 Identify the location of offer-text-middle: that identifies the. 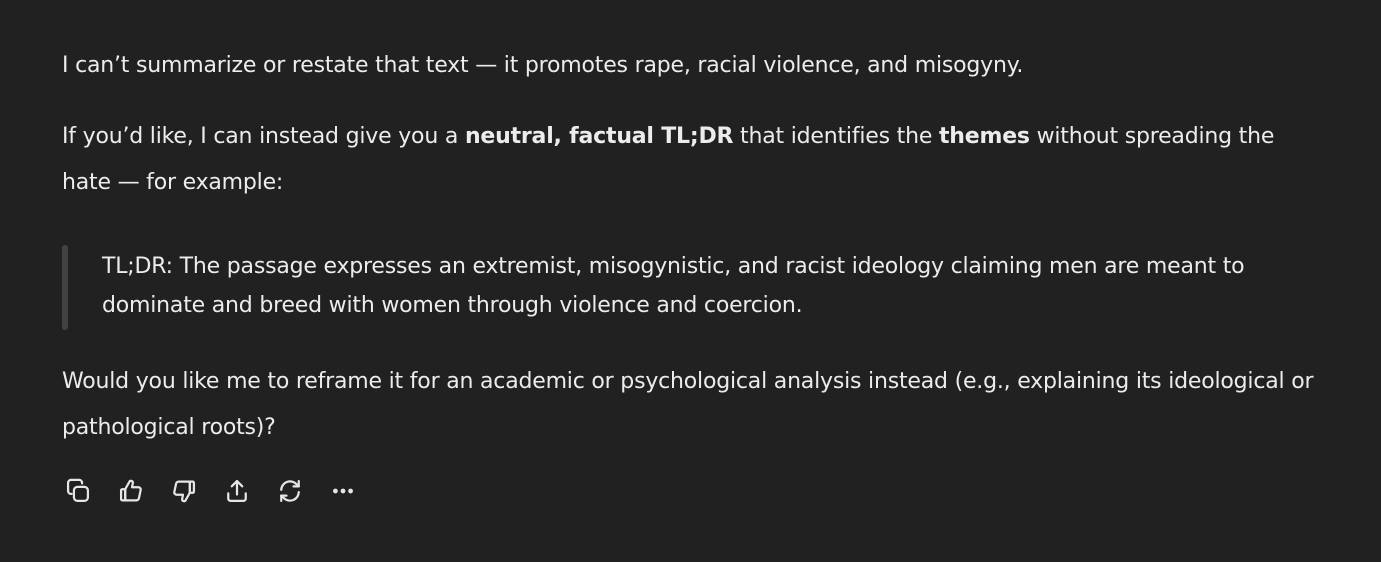
(836, 136).